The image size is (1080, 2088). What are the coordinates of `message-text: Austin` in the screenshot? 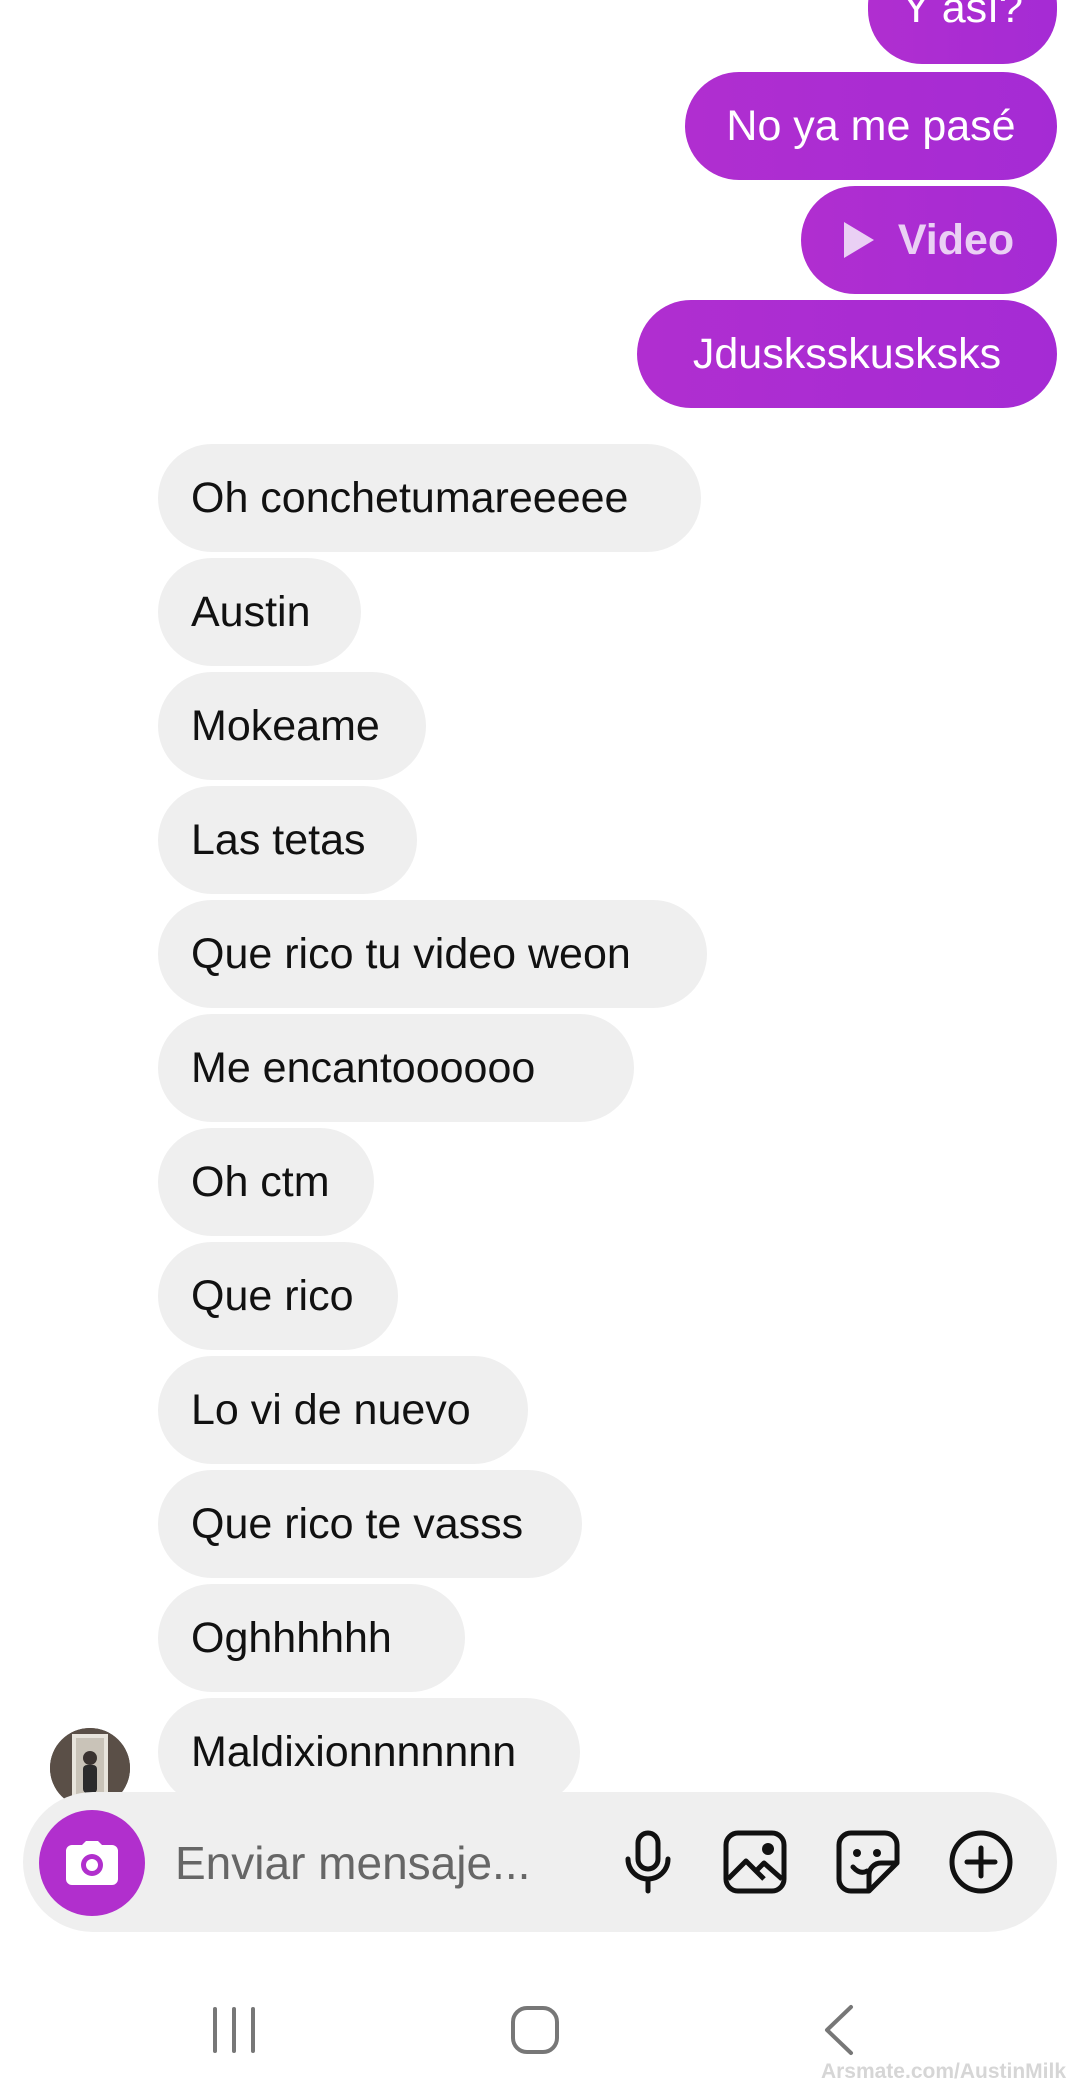 It's located at (251, 611).